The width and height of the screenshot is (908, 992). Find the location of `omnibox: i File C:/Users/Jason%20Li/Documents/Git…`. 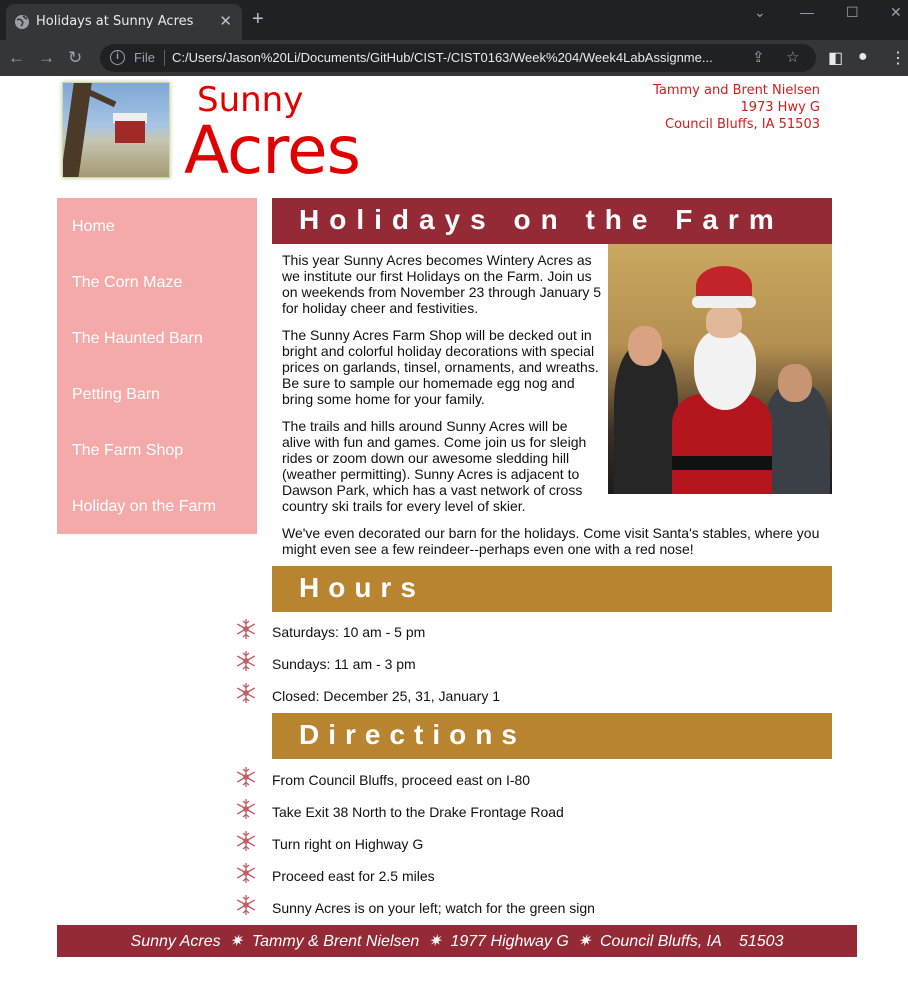

omnibox: i File C:/Users/Jason%20Li/Documents/Git… is located at coordinates (458, 58).